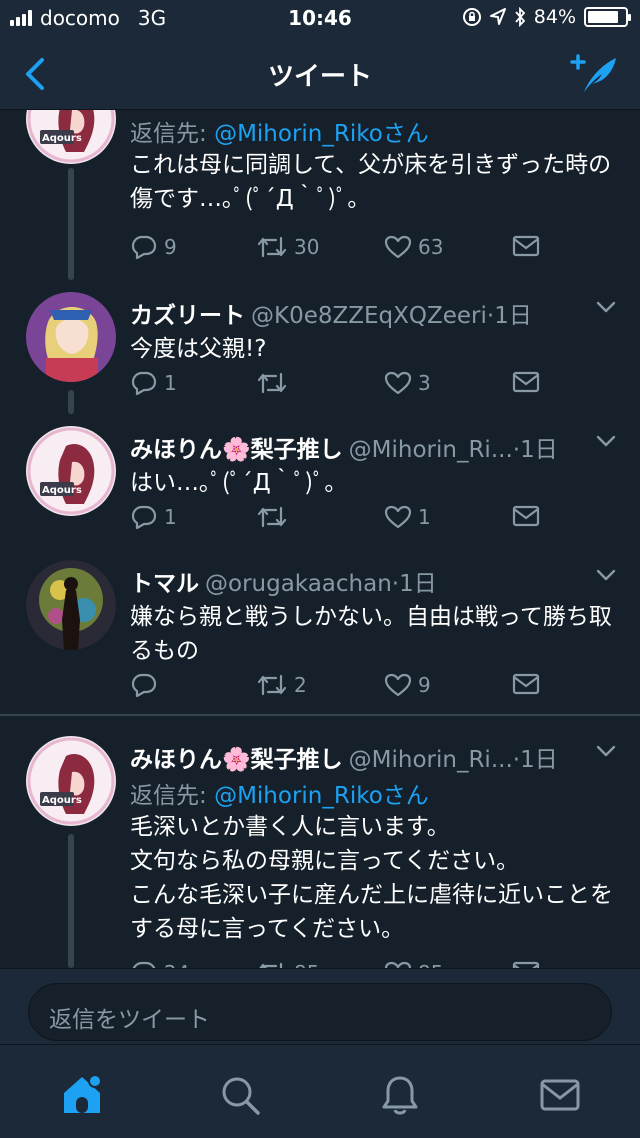 The image size is (640, 1138). What do you see at coordinates (400, 1095) in the screenshot?
I see `notifications-icon` at bounding box center [400, 1095].